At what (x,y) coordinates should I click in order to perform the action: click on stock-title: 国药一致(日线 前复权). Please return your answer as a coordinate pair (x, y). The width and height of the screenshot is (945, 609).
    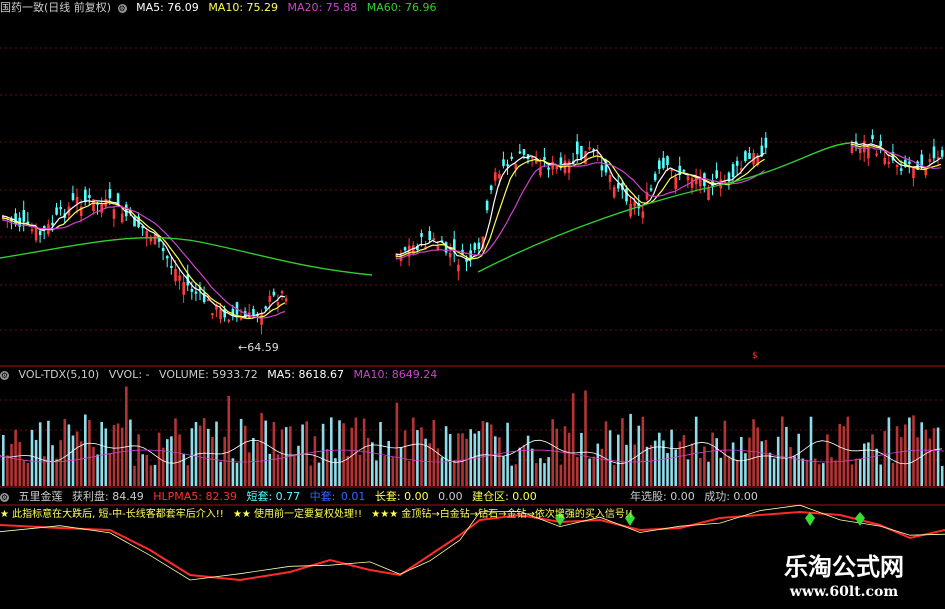
    Looking at the image, I should click on (56, 7).